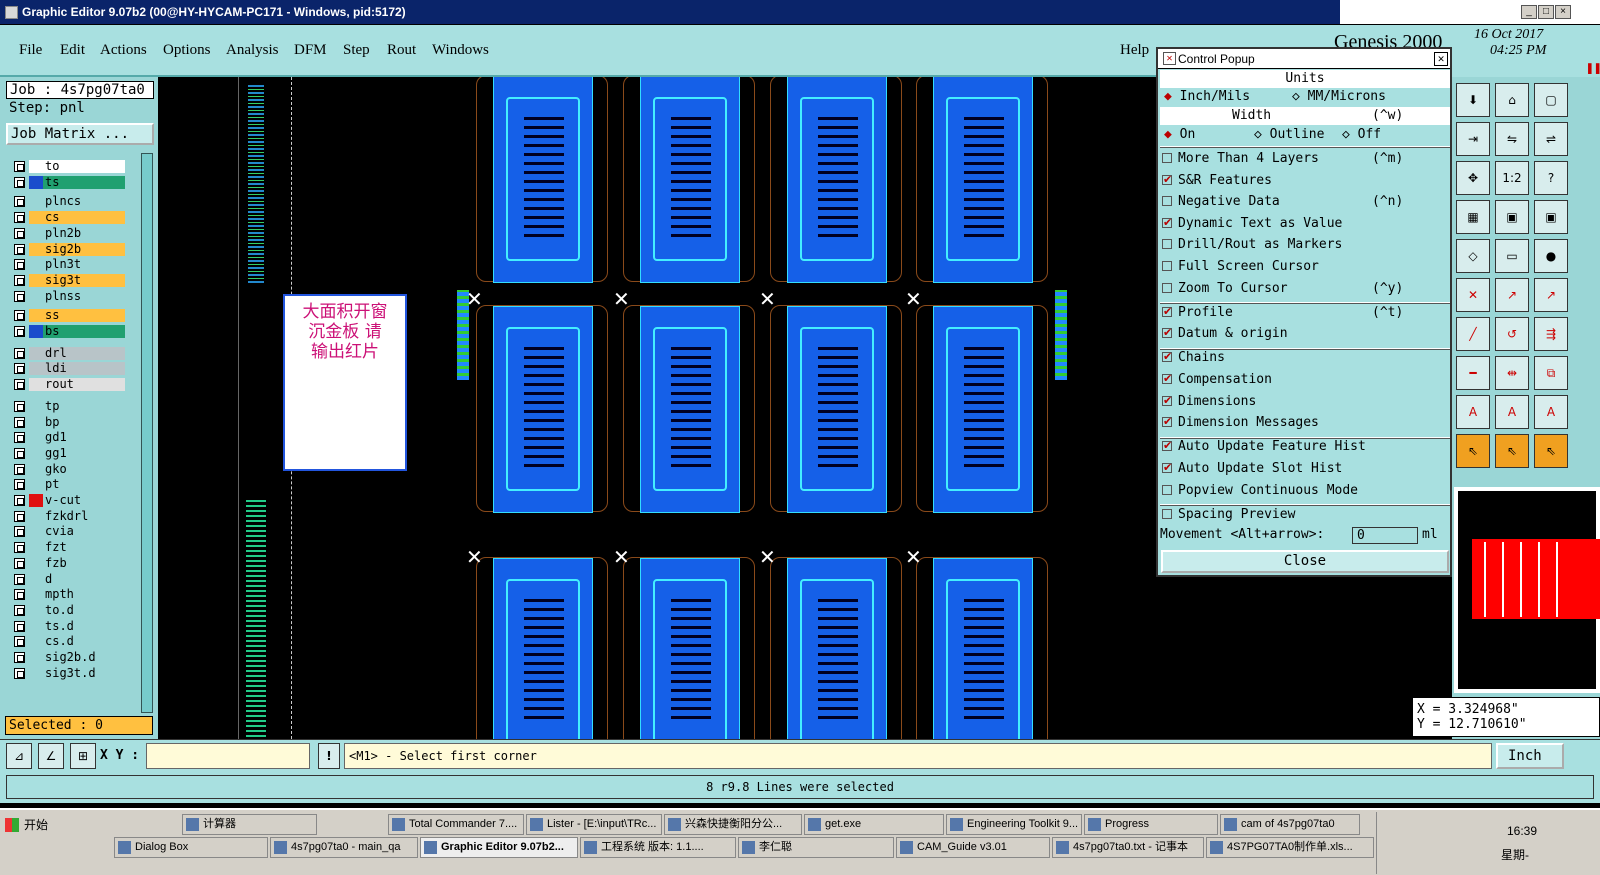 The width and height of the screenshot is (1600, 875). What do you see at coordinates (1529, 12) in the screenshot?
I see `minimize-button: _` at bounding box center [1529, 12].